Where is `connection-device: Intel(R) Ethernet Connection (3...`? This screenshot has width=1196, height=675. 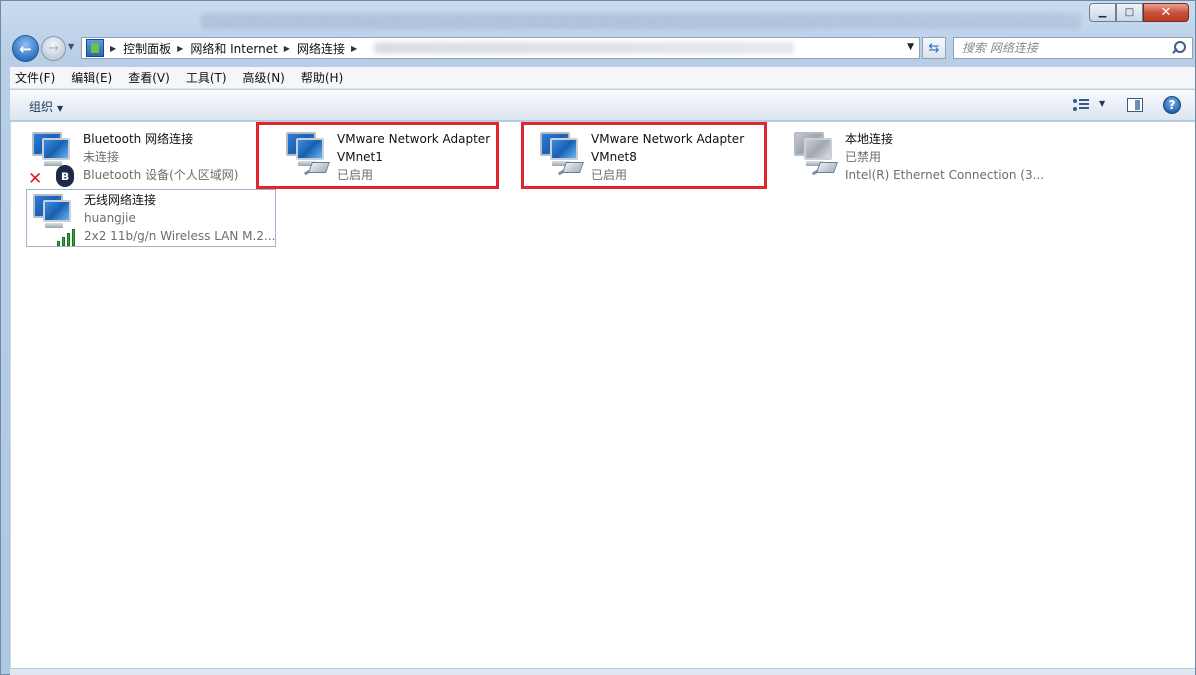
connection-device: Intel(R) Ethernet Connection (3... is located at coordinates (945, 175).